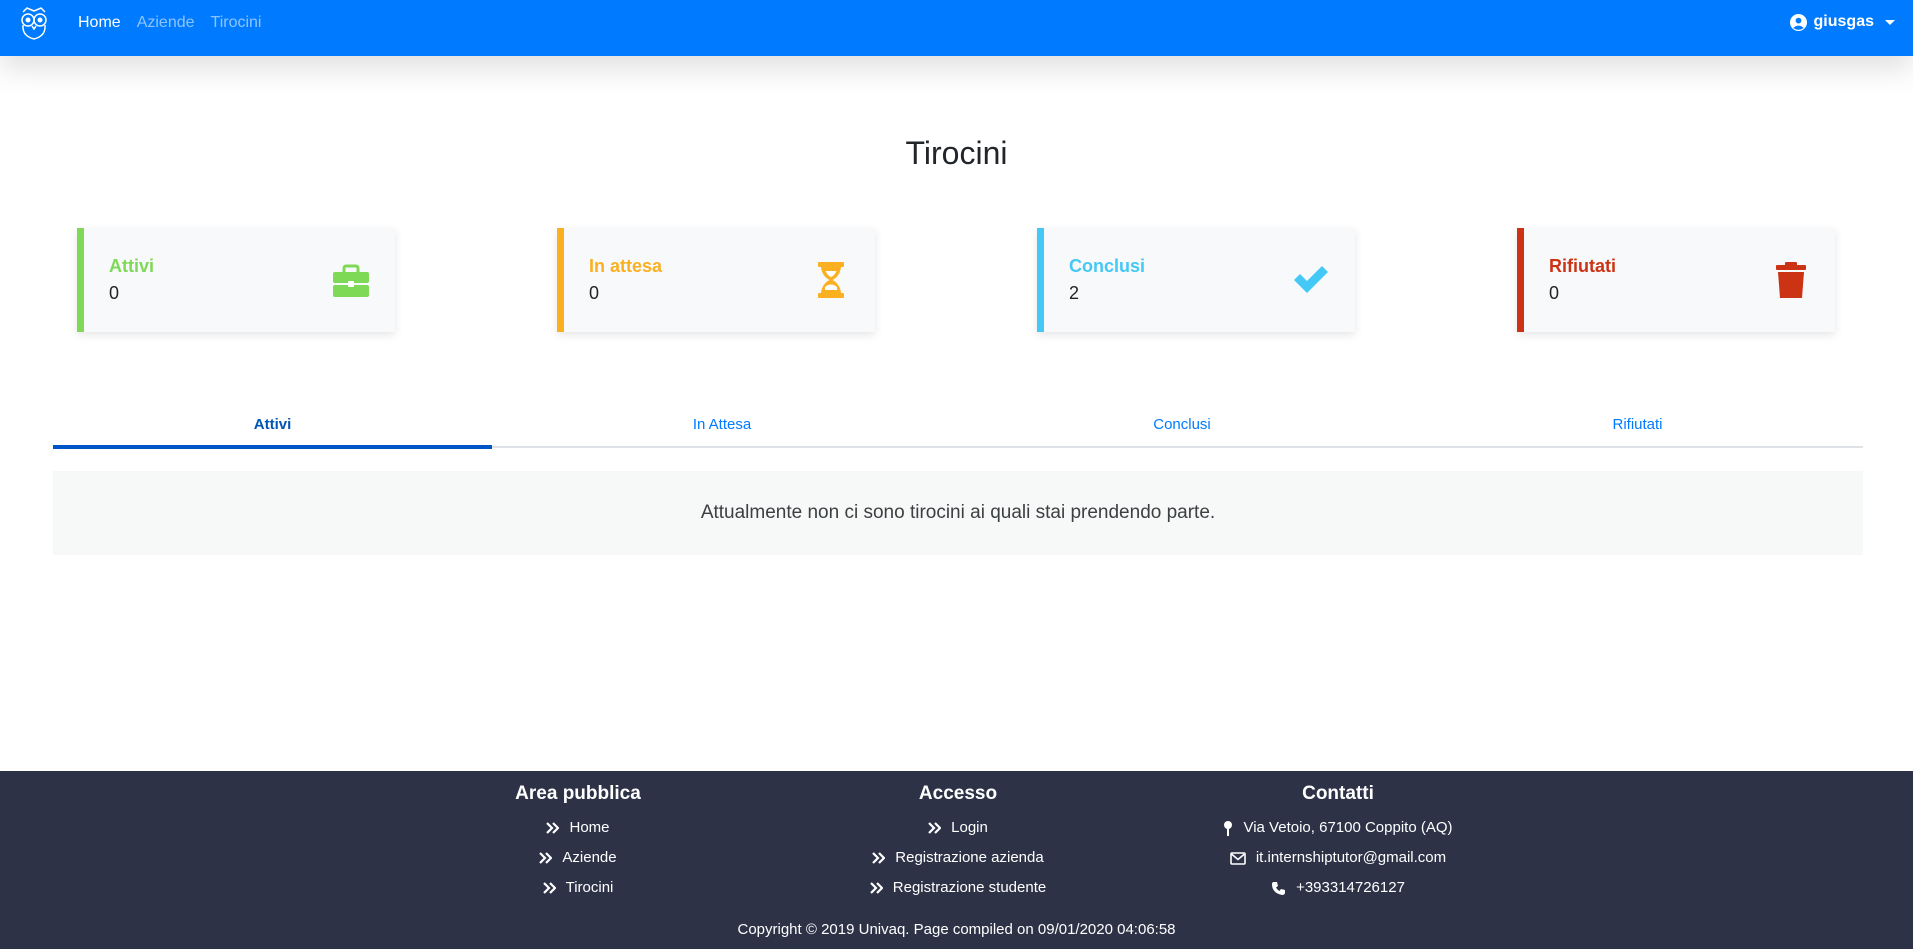  I want to click on stat-card-label: Attivi, so click(131, 266).